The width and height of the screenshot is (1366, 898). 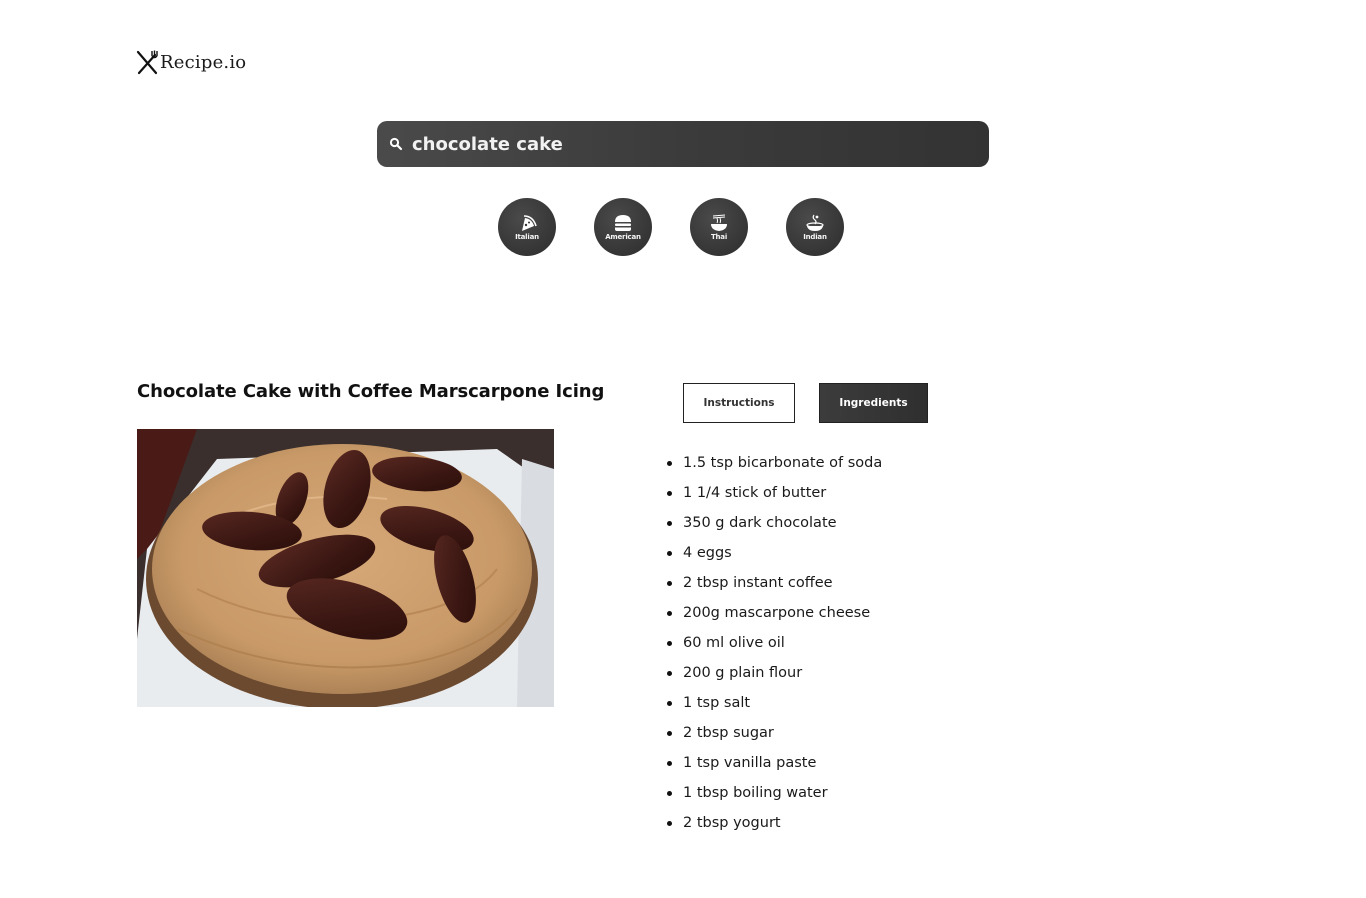 I want to click on list-item: 200g mascarpone cheese, so click(x=774, y=616).